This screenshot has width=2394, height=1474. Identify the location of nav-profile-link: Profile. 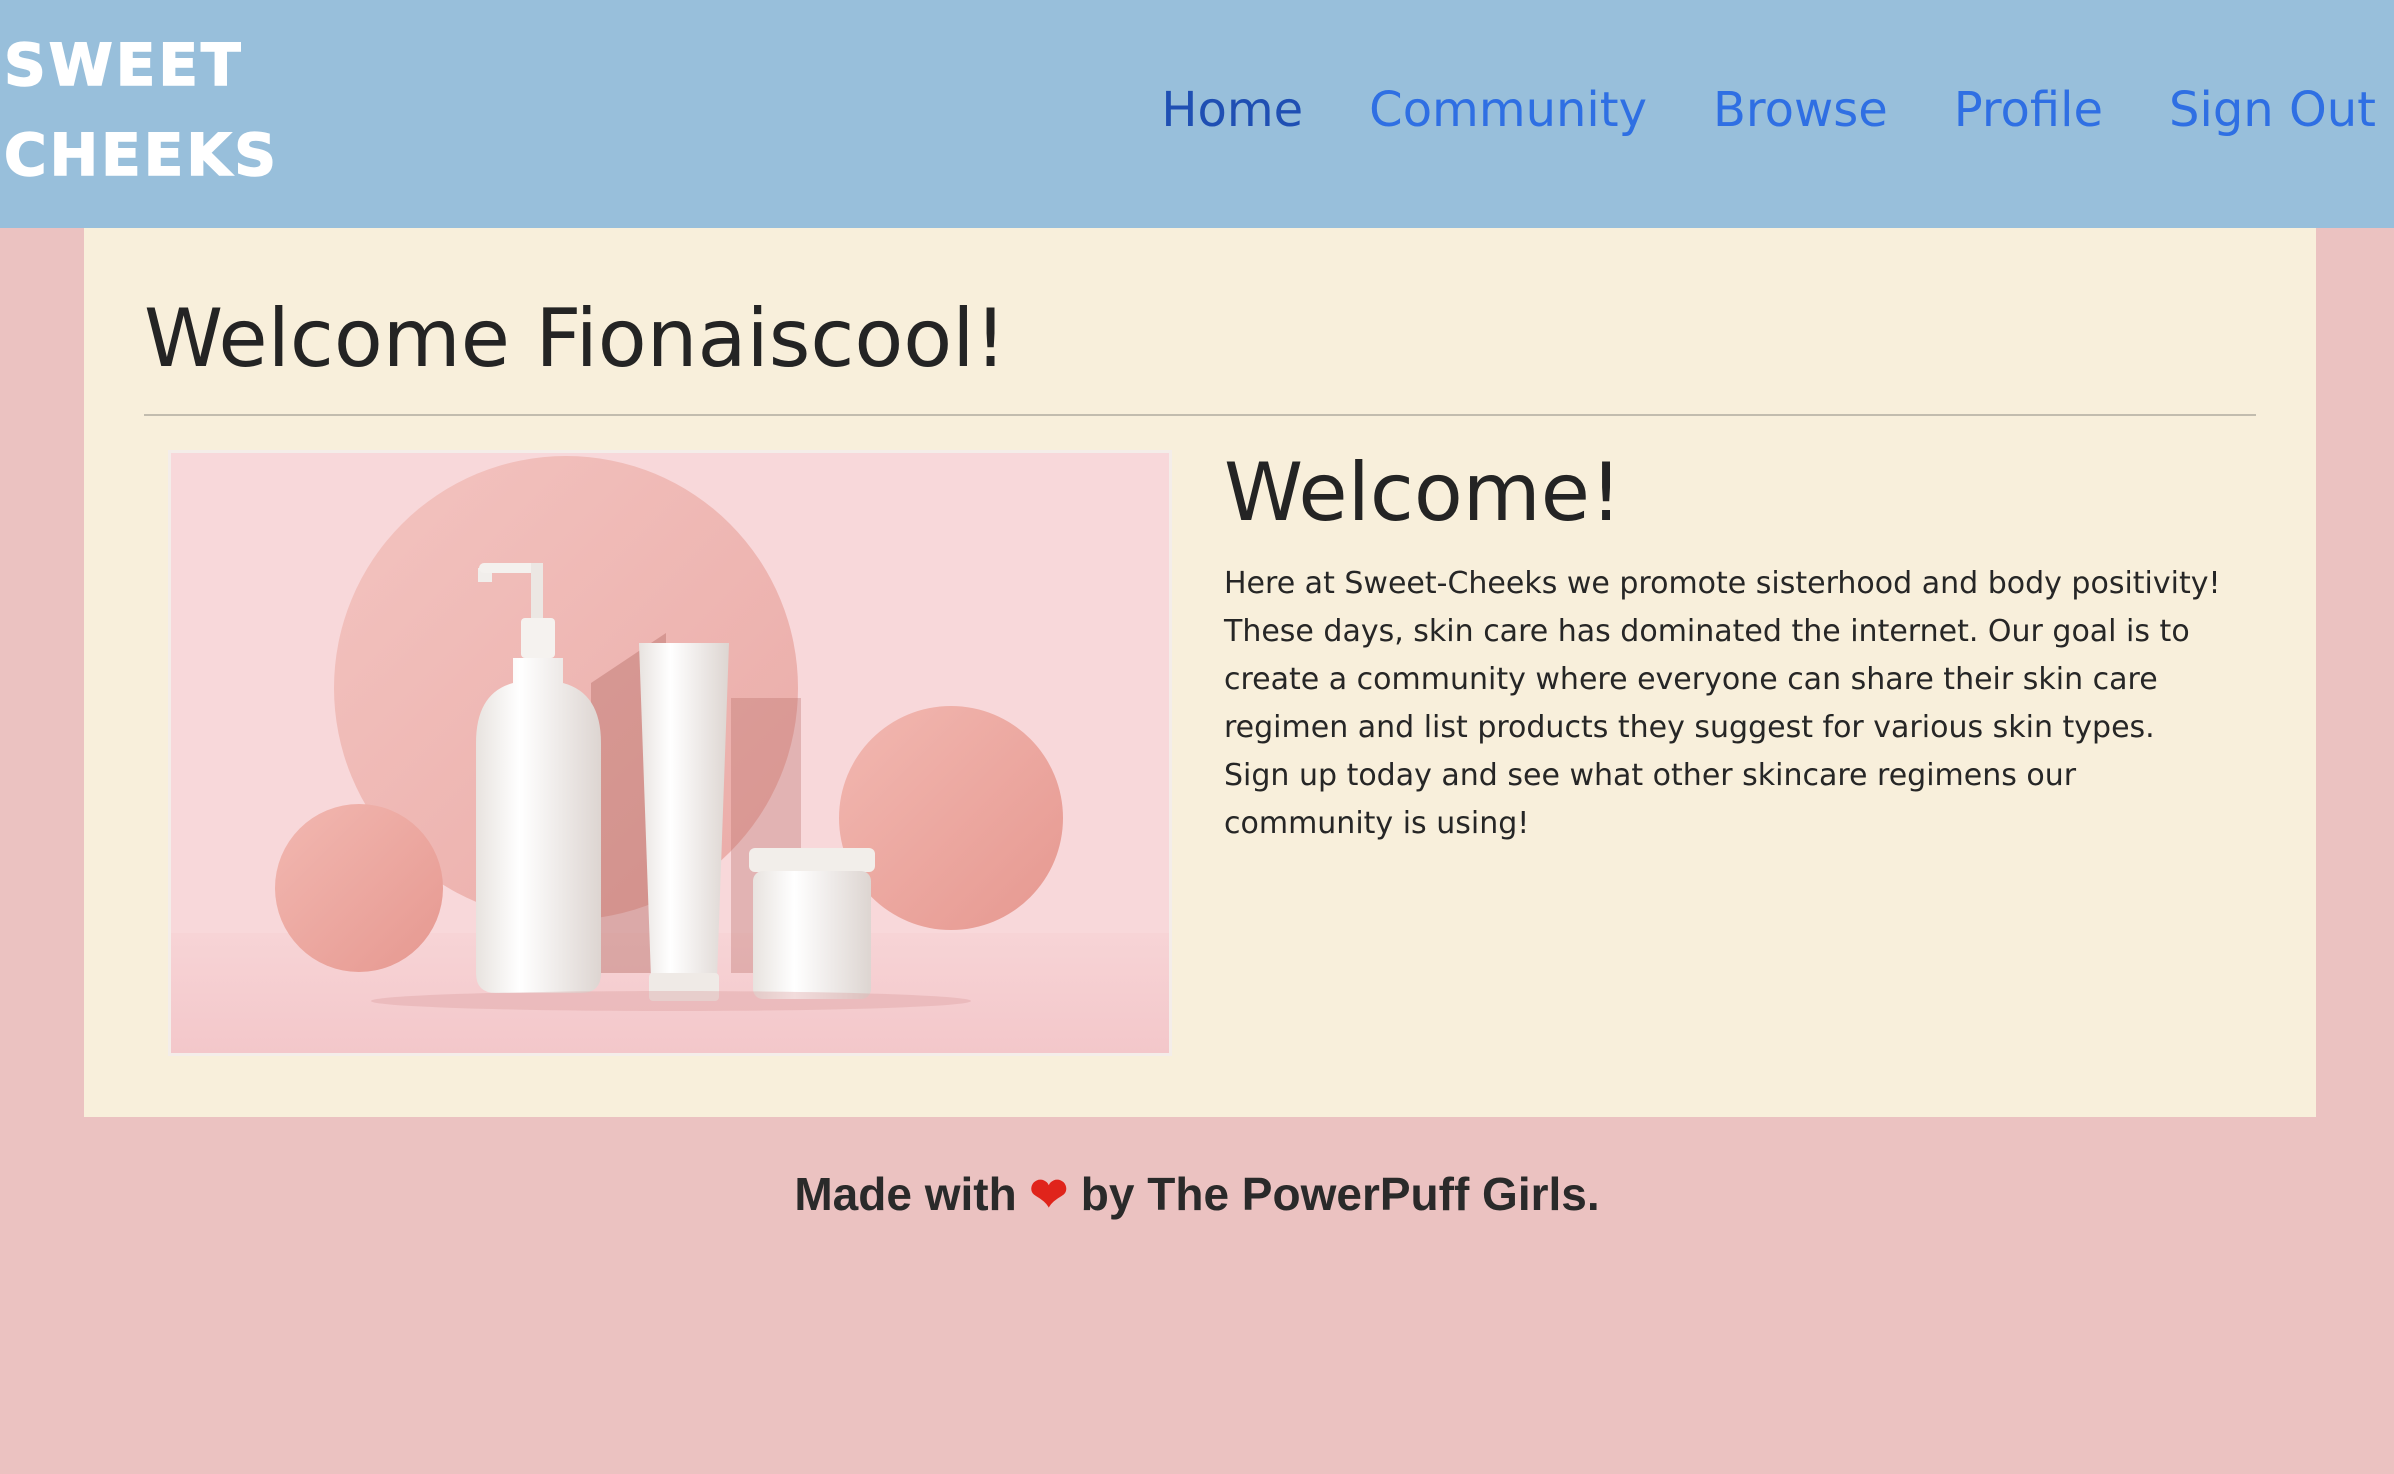
(2028, 110).